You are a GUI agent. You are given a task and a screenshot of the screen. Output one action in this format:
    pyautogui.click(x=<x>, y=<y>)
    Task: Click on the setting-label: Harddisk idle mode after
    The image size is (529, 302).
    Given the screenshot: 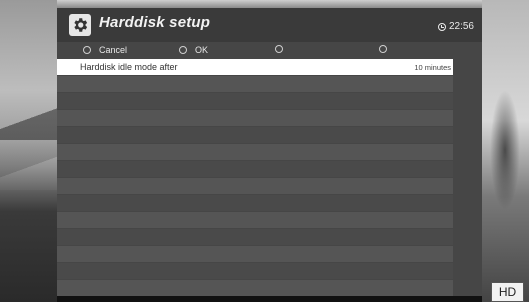 What is the action you would take?
    pyautogui.click(x=129, y=67)
    